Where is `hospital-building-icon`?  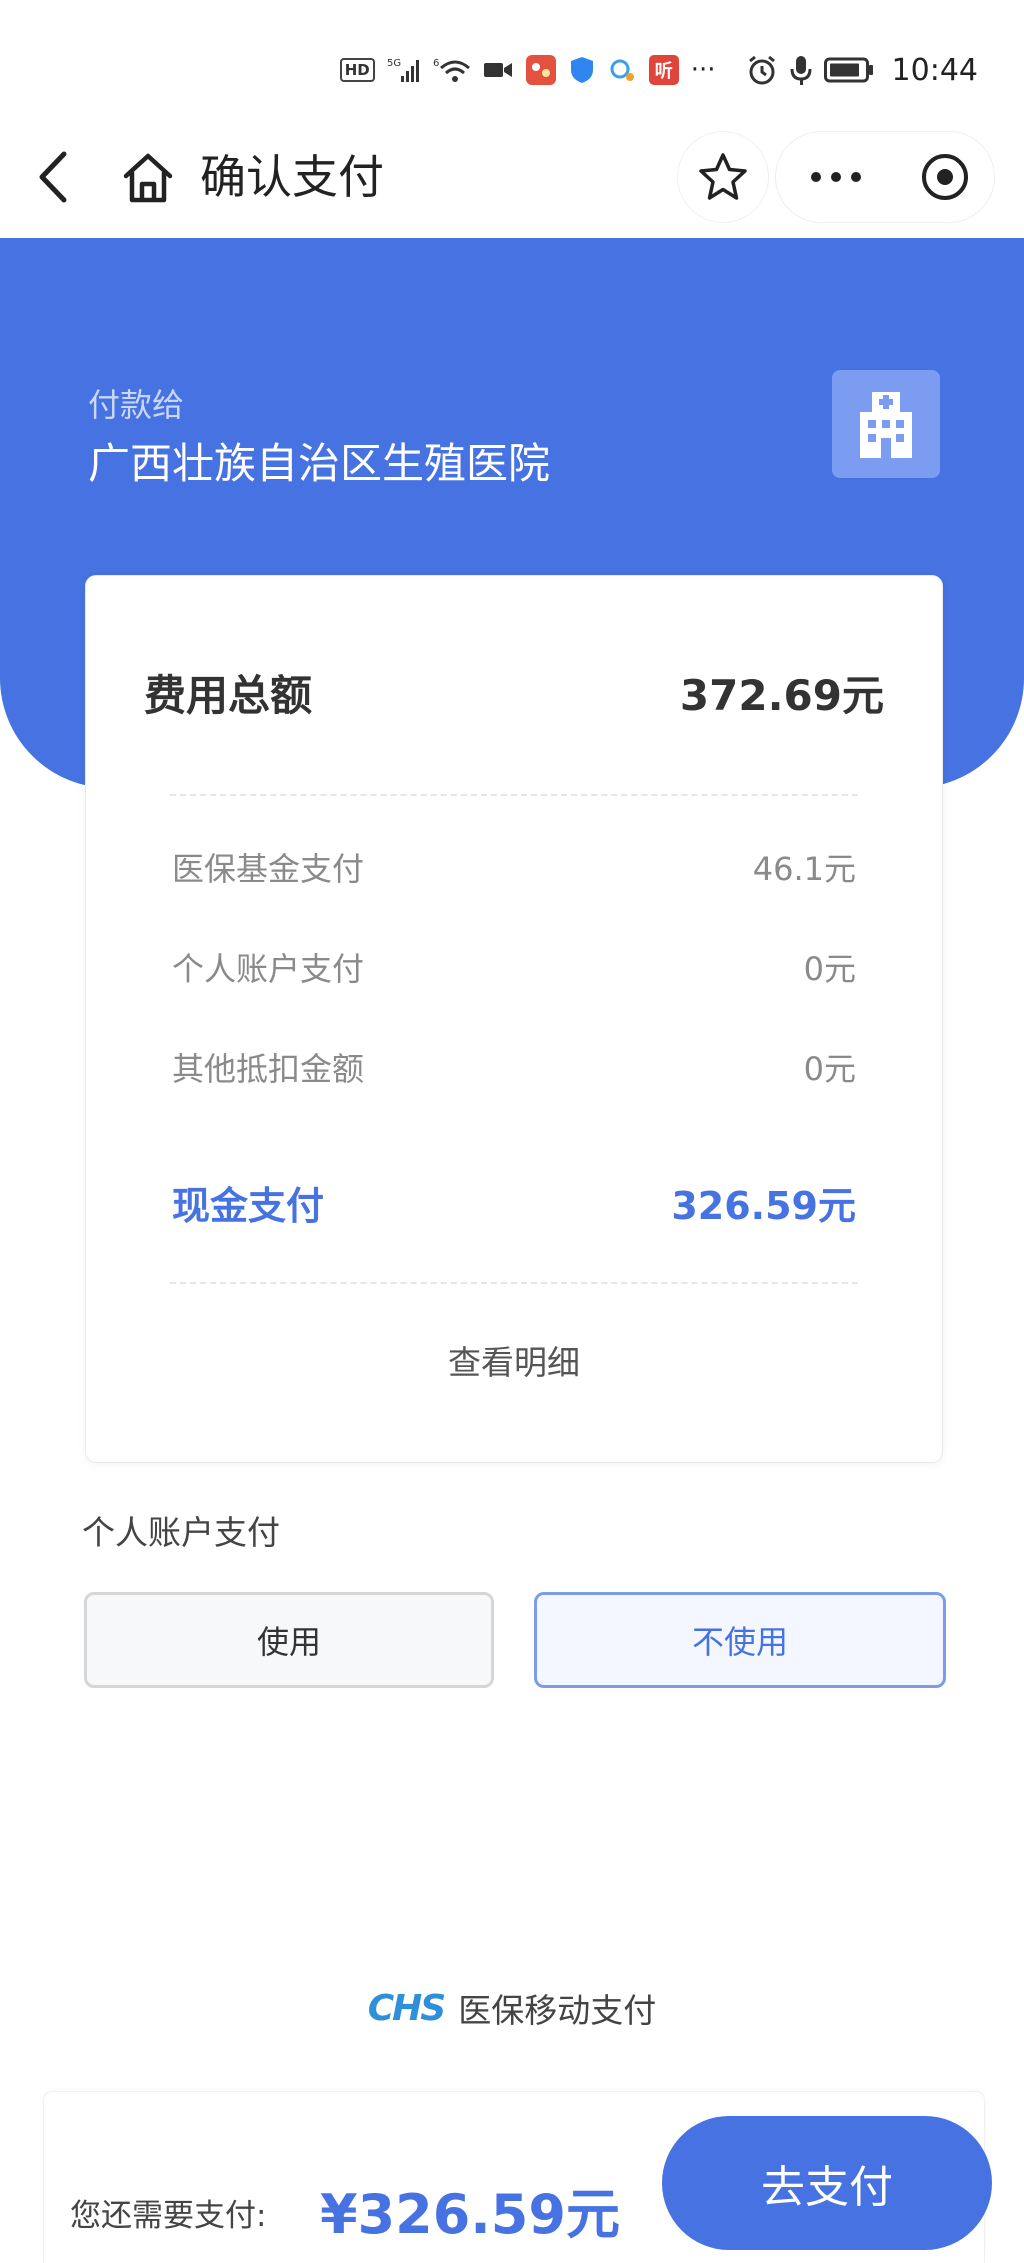
hospital-building-icon is located at coordinates (886, 425).